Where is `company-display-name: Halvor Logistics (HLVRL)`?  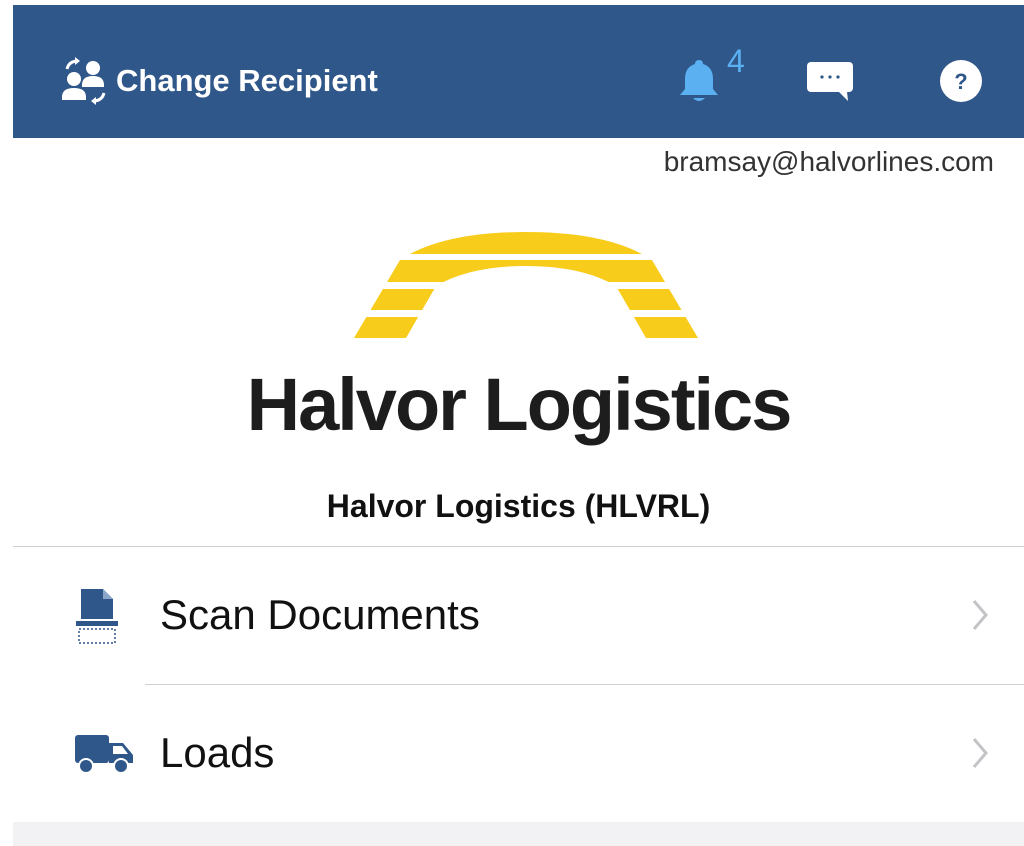
company-display-name: Halvor Logistics (HLVRL) is located at coordinates (518, 506).